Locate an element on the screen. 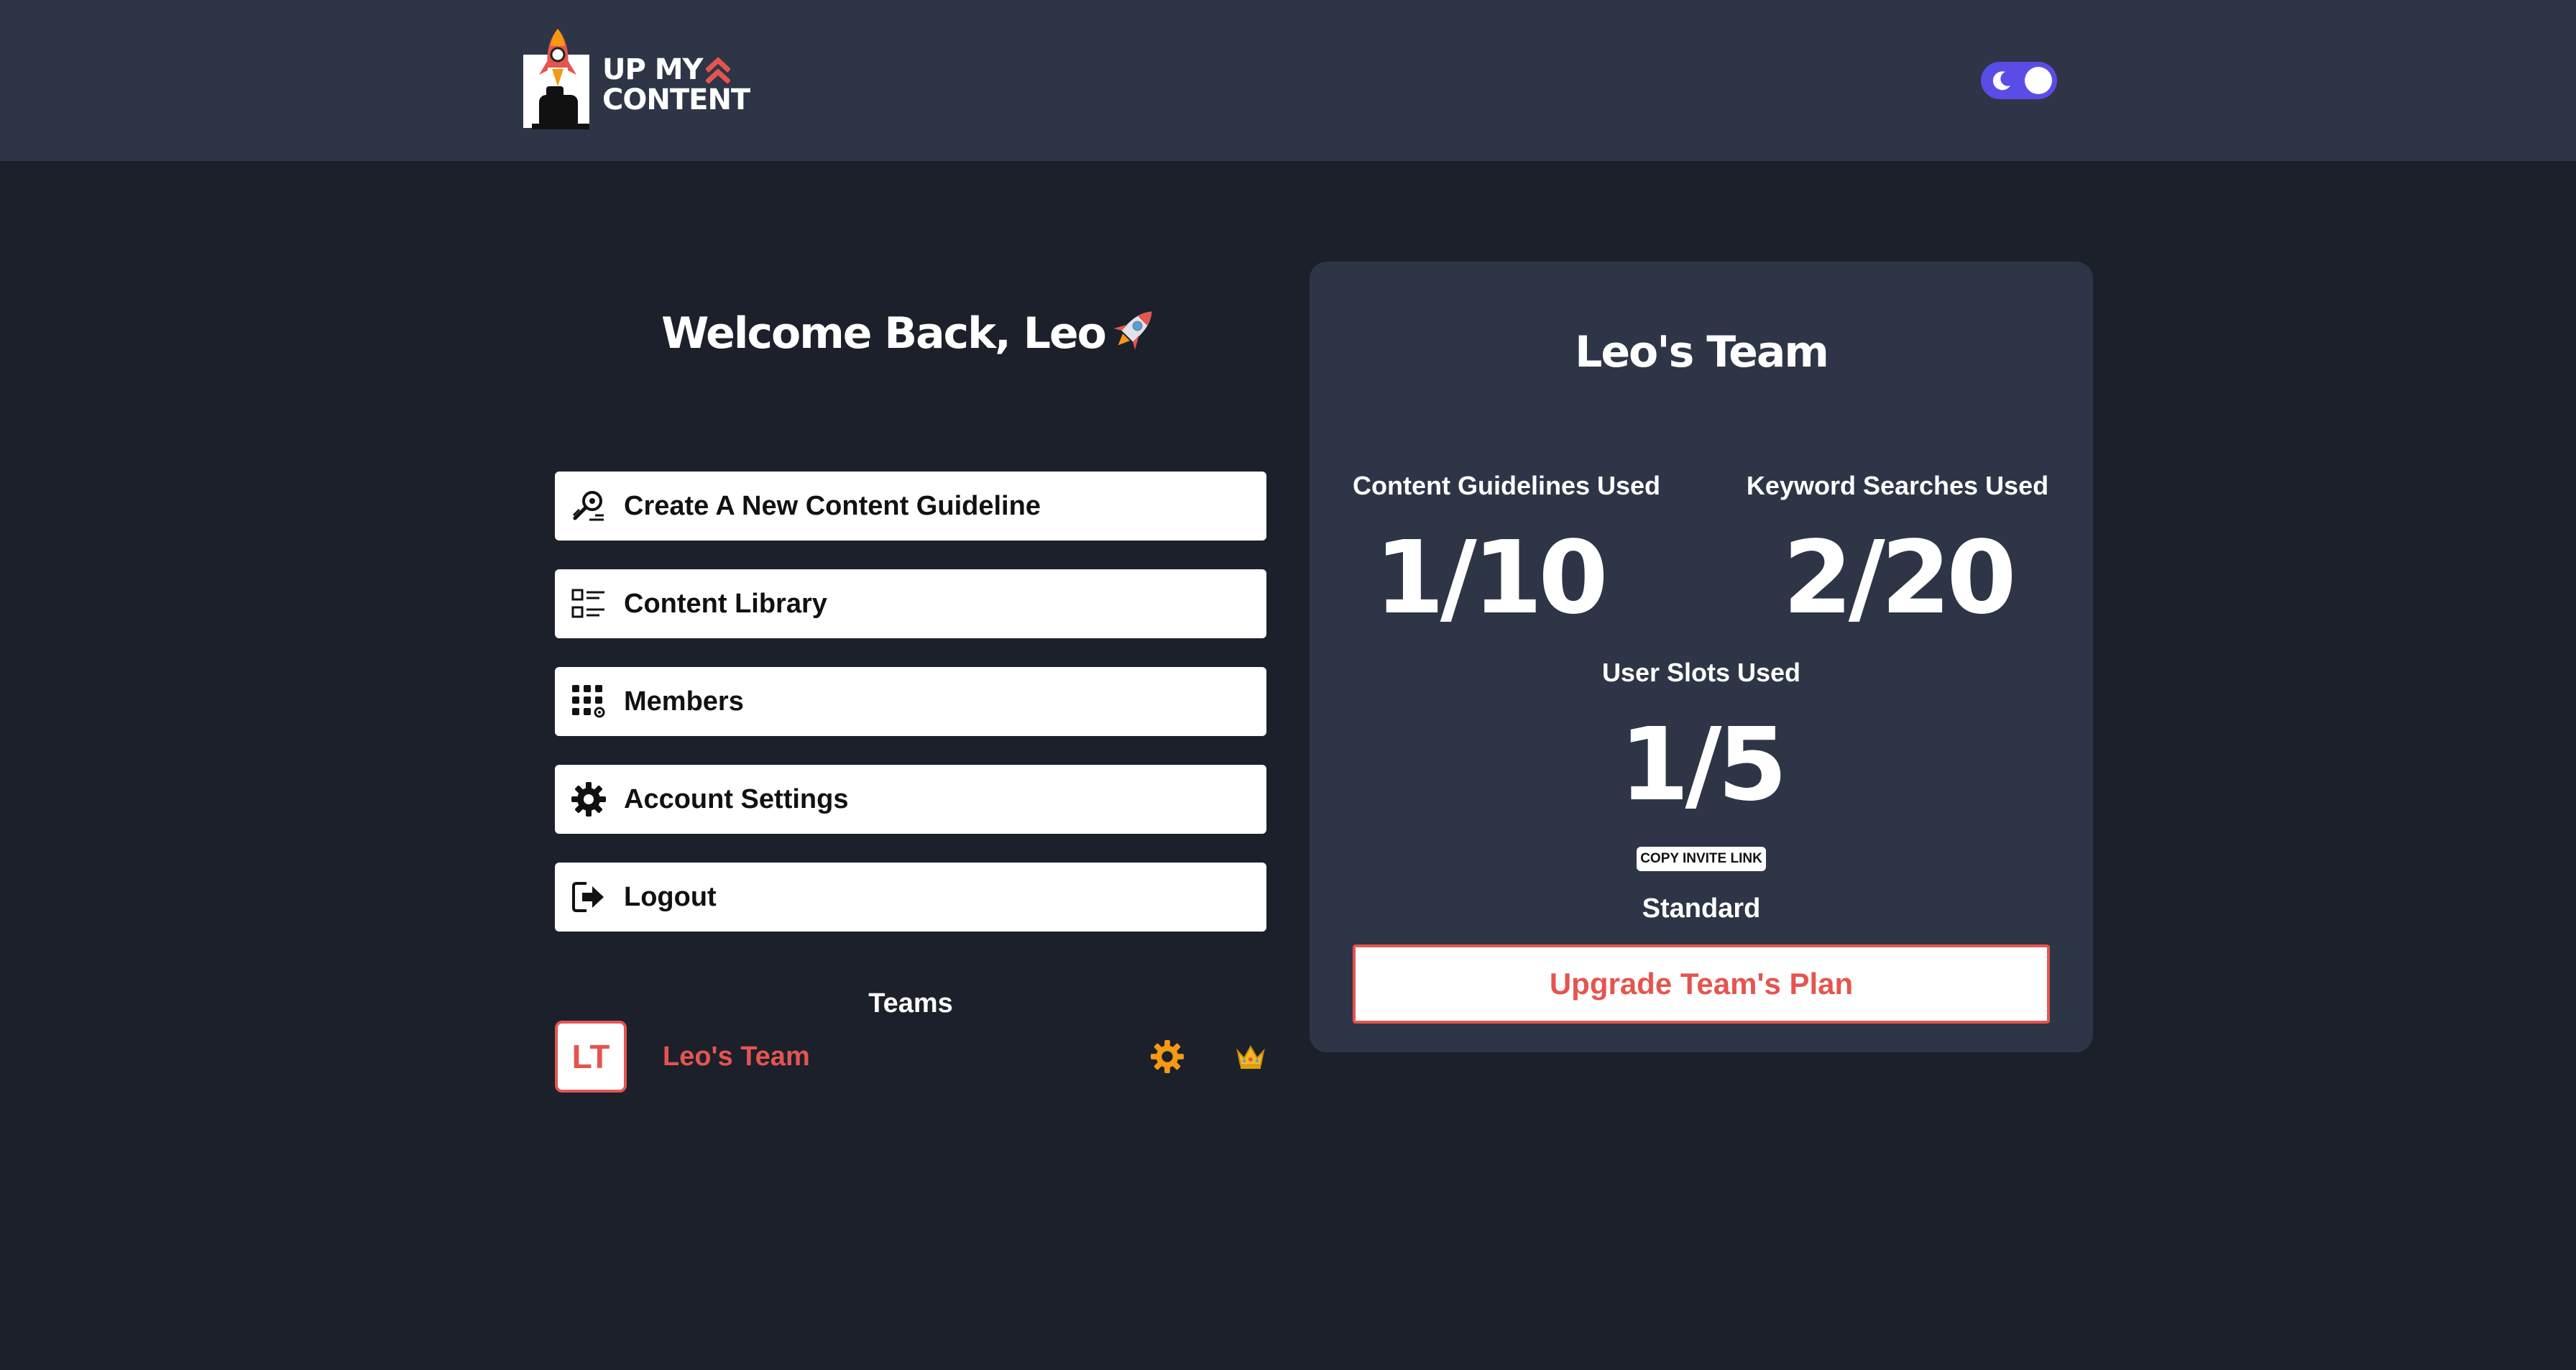  team-list-item: LT Leo's Team is located at coordinates (910, 1057).